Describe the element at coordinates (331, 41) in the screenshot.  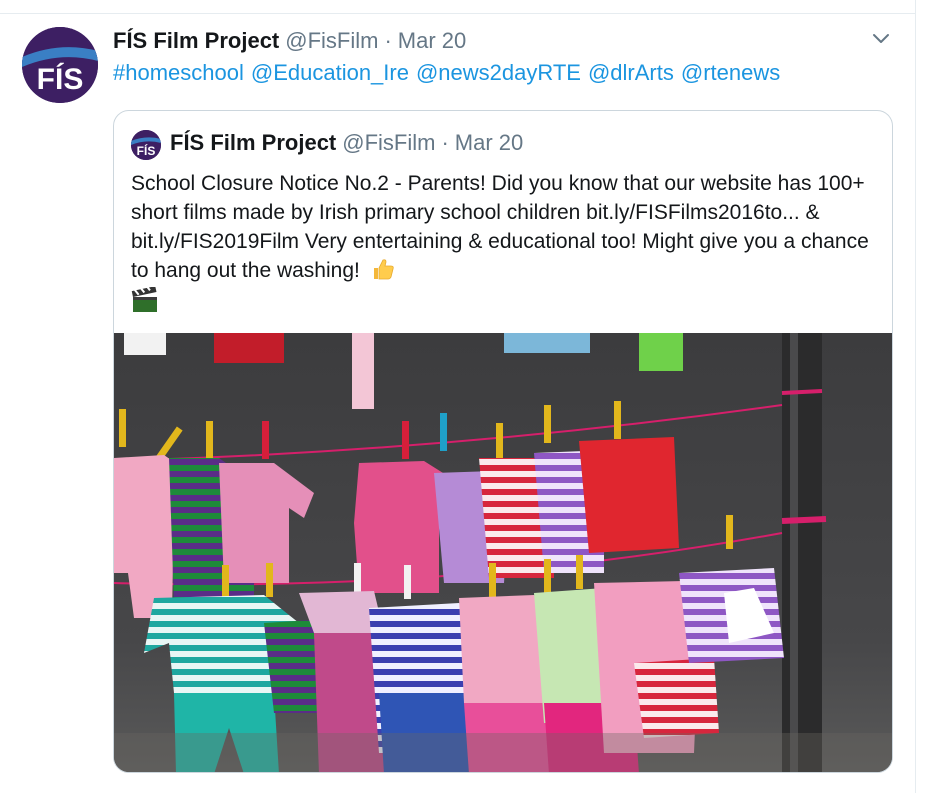
I see `author-handle: @FisFilm` at that location.